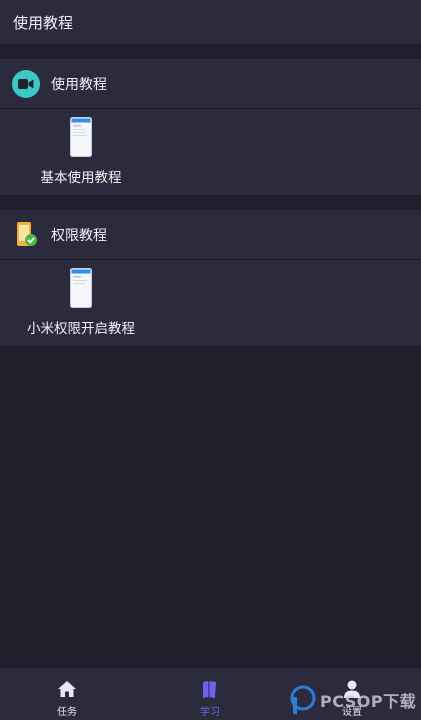 The image size is (421, 720). I want to click on tutorial-item-xiaomi-permission: 小米权限开启教程, so click(81, 302).